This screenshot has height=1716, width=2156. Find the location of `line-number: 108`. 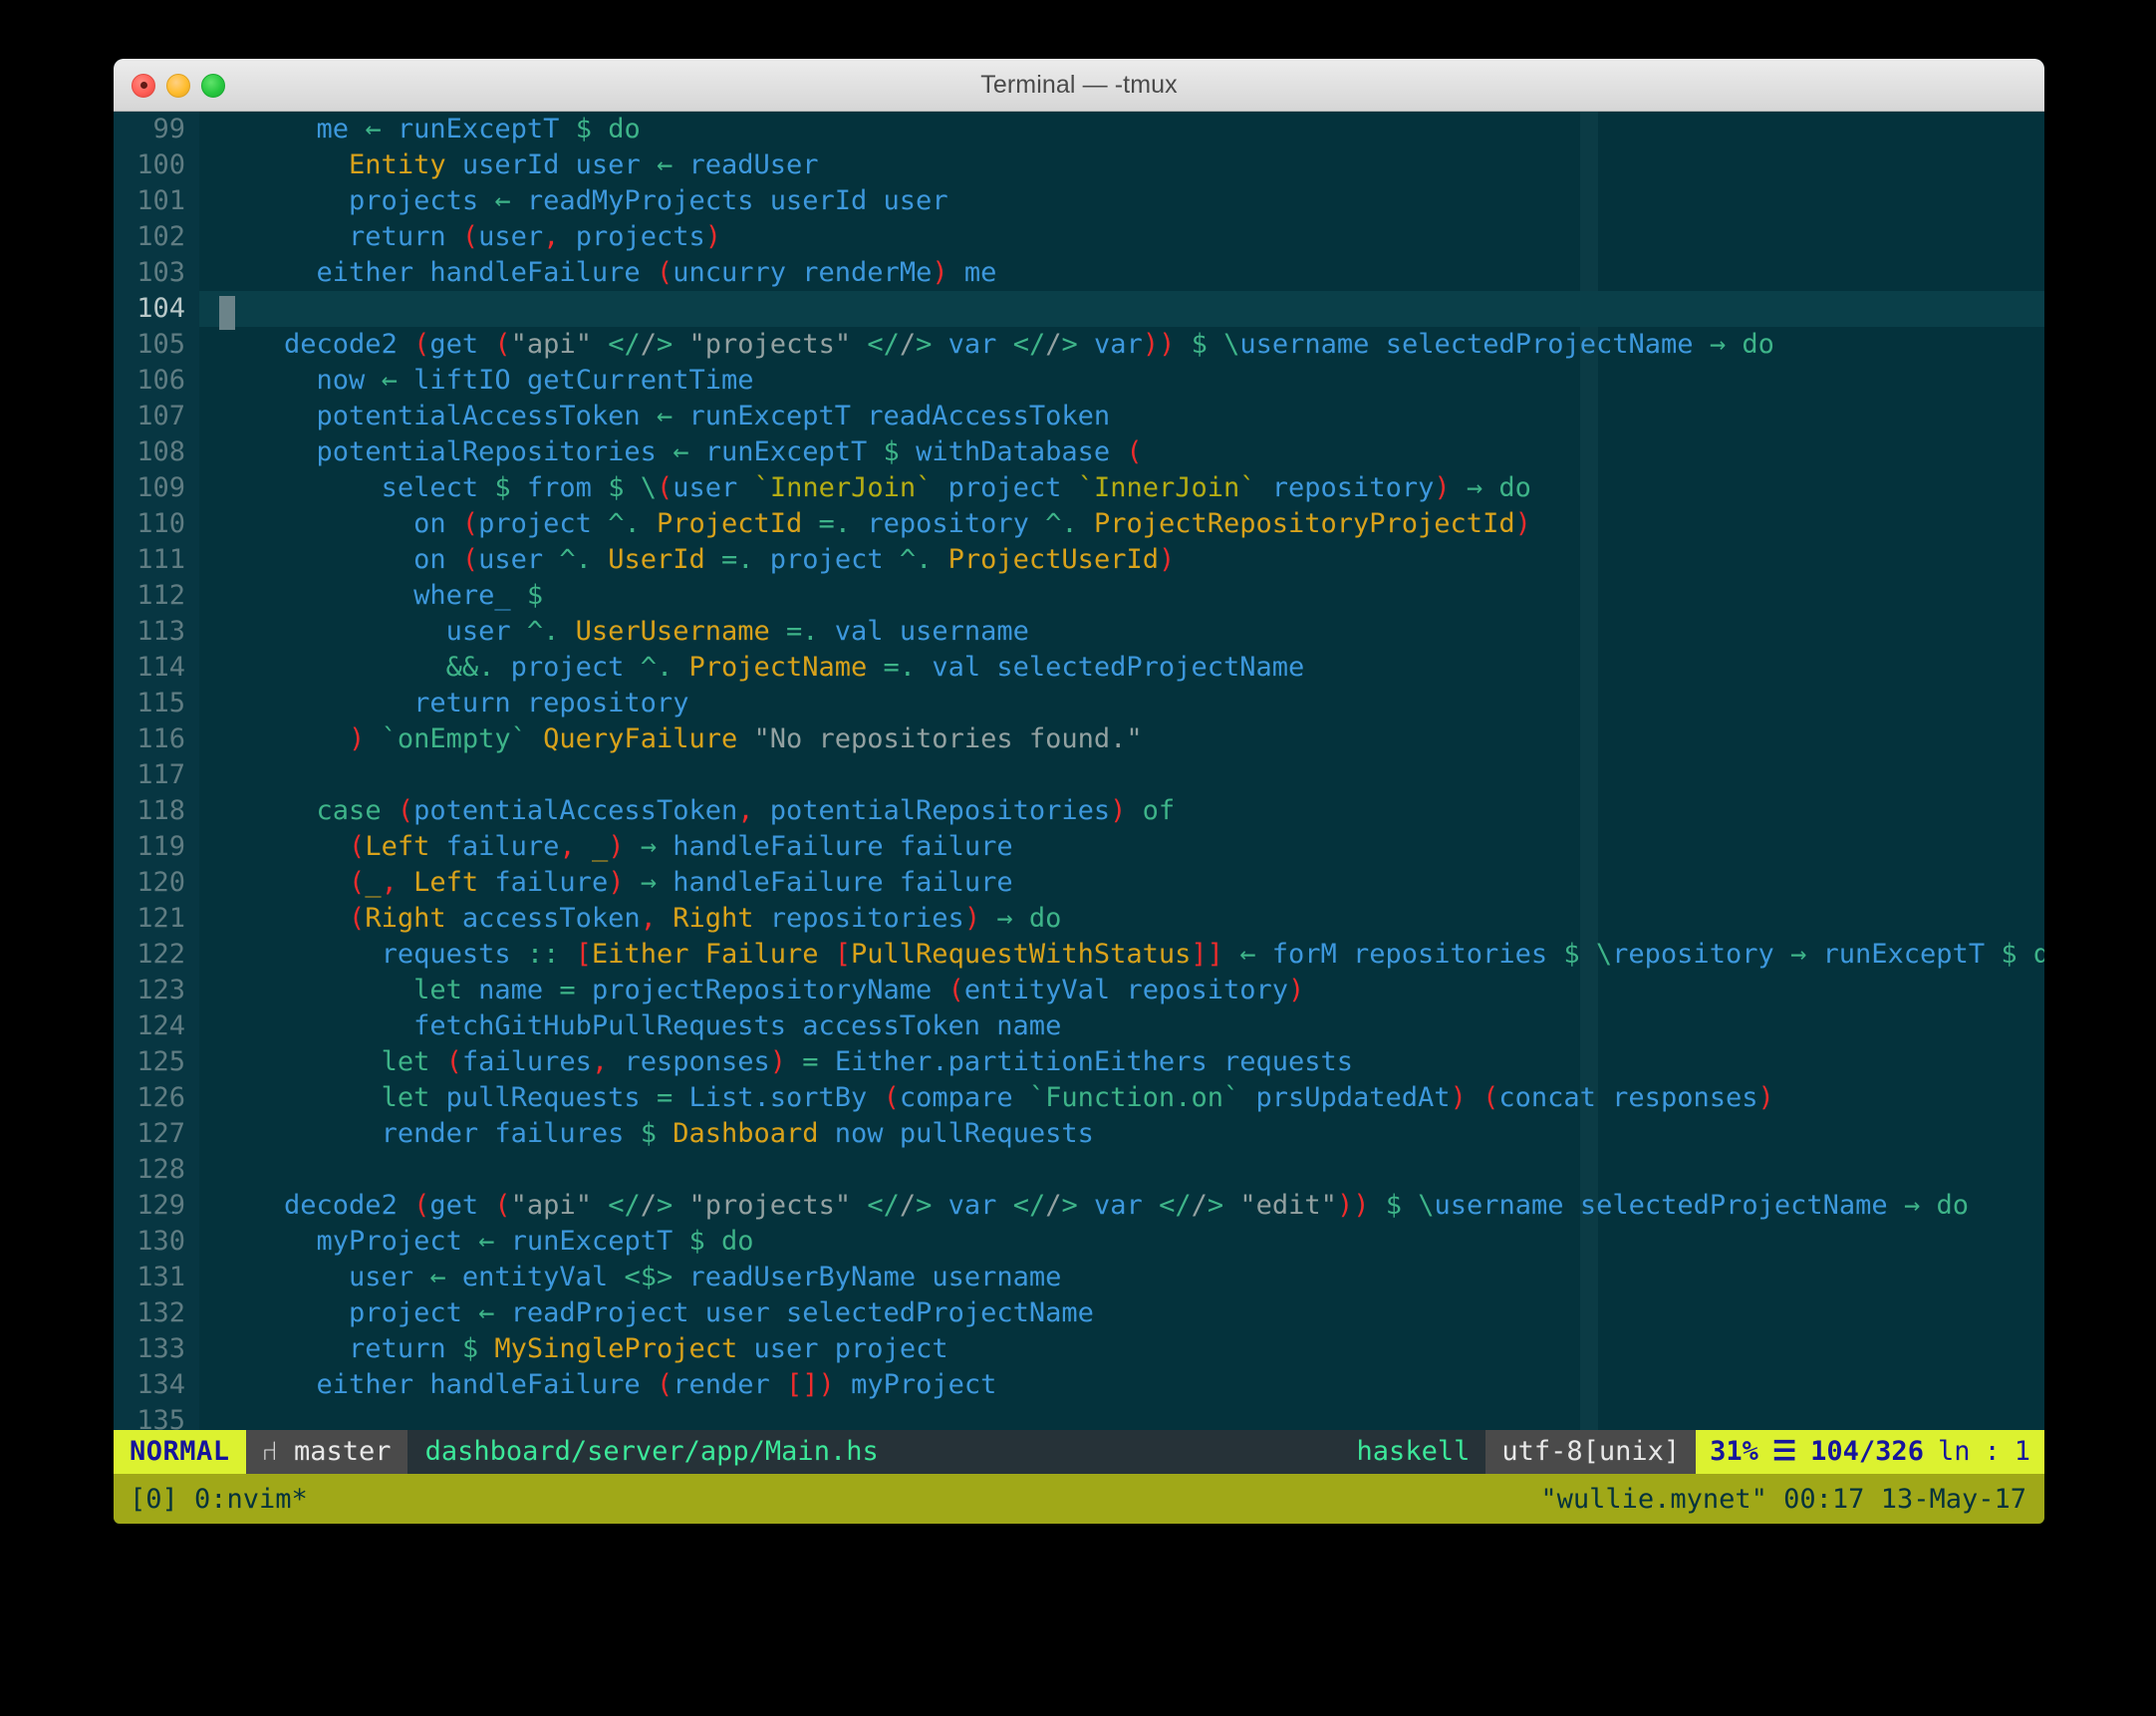

line-number: 108 is located at coordinates (156, 452).